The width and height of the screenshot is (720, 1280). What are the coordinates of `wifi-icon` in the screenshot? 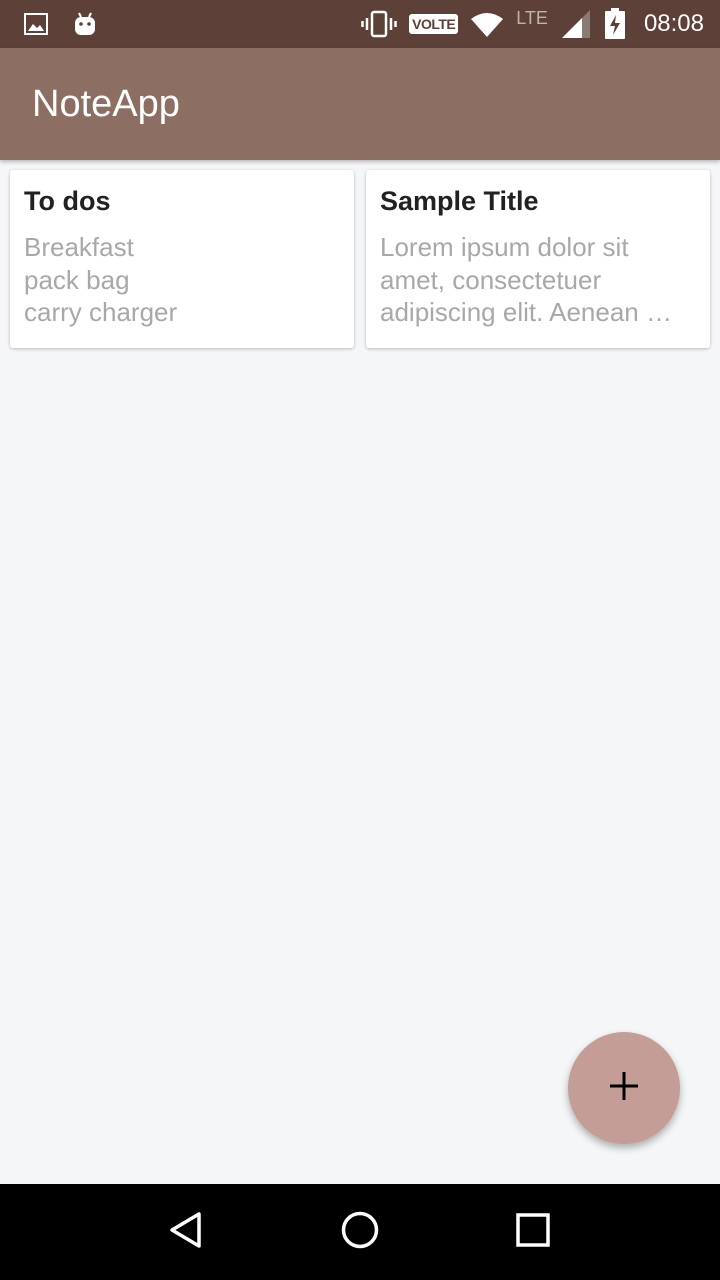 It's located at (487, 24).